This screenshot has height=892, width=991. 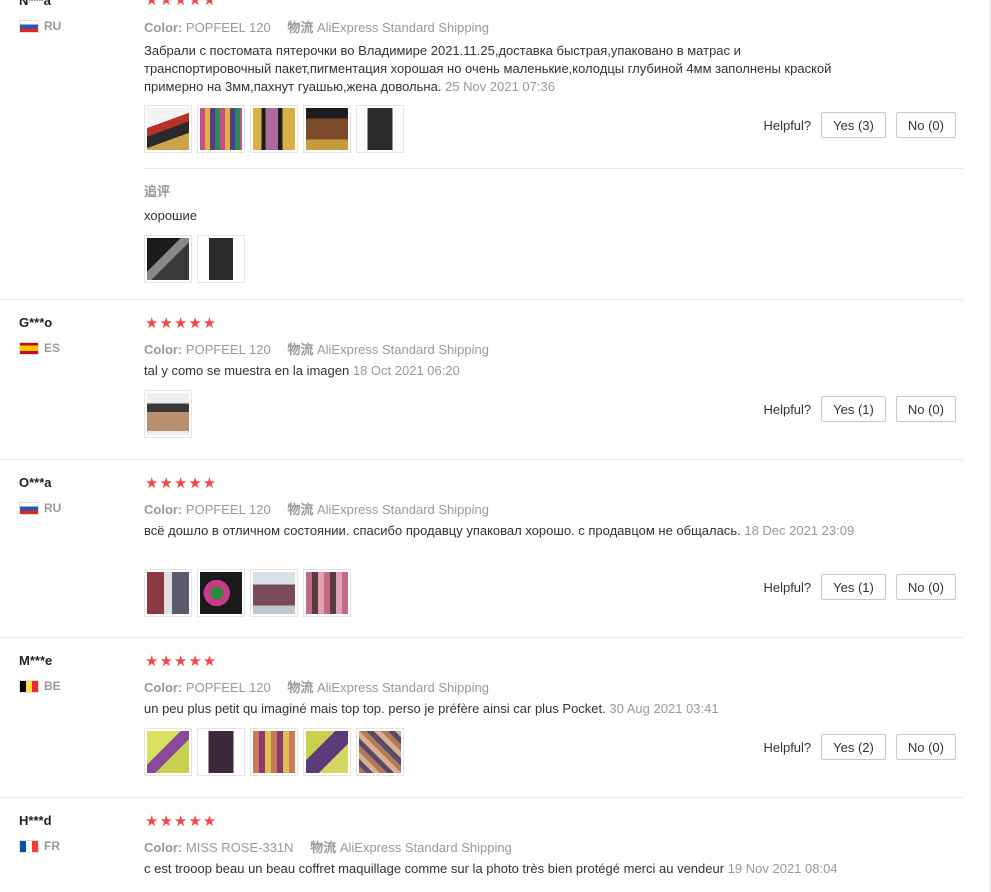 I want to click on country-code: BE, so click(x=52, y=686).